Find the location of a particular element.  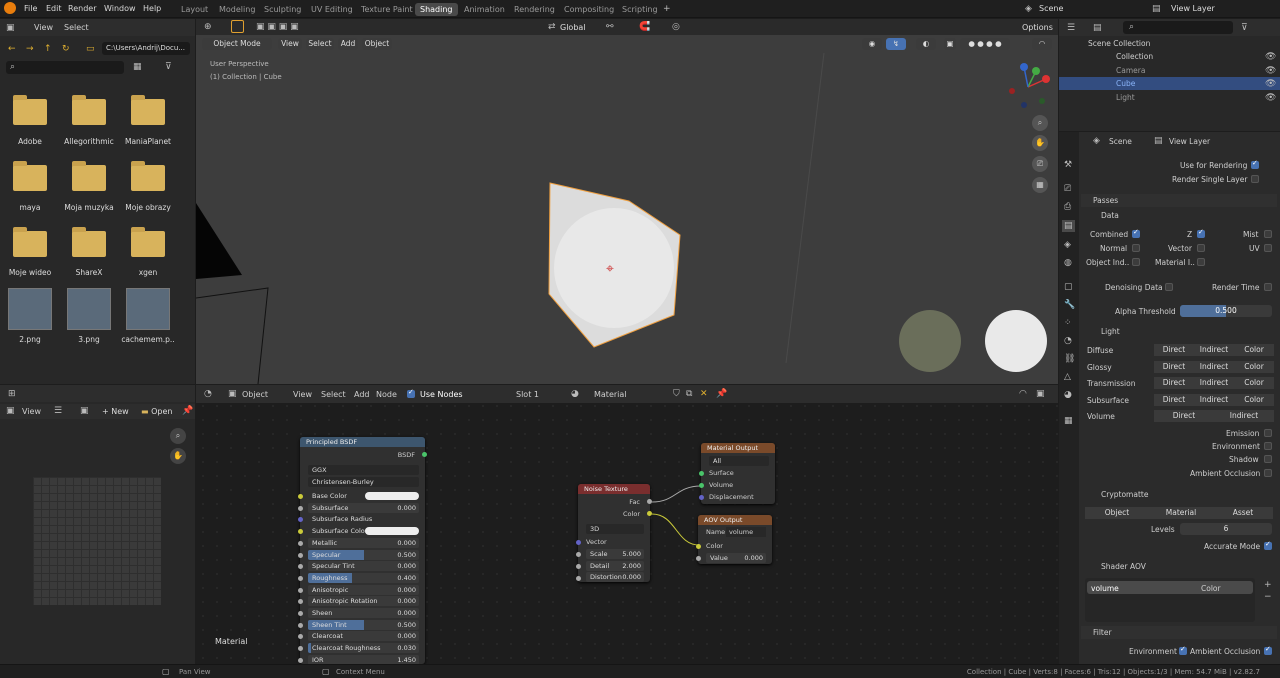

filter-icon: ⊽ is located at coordinates (1244, 28).